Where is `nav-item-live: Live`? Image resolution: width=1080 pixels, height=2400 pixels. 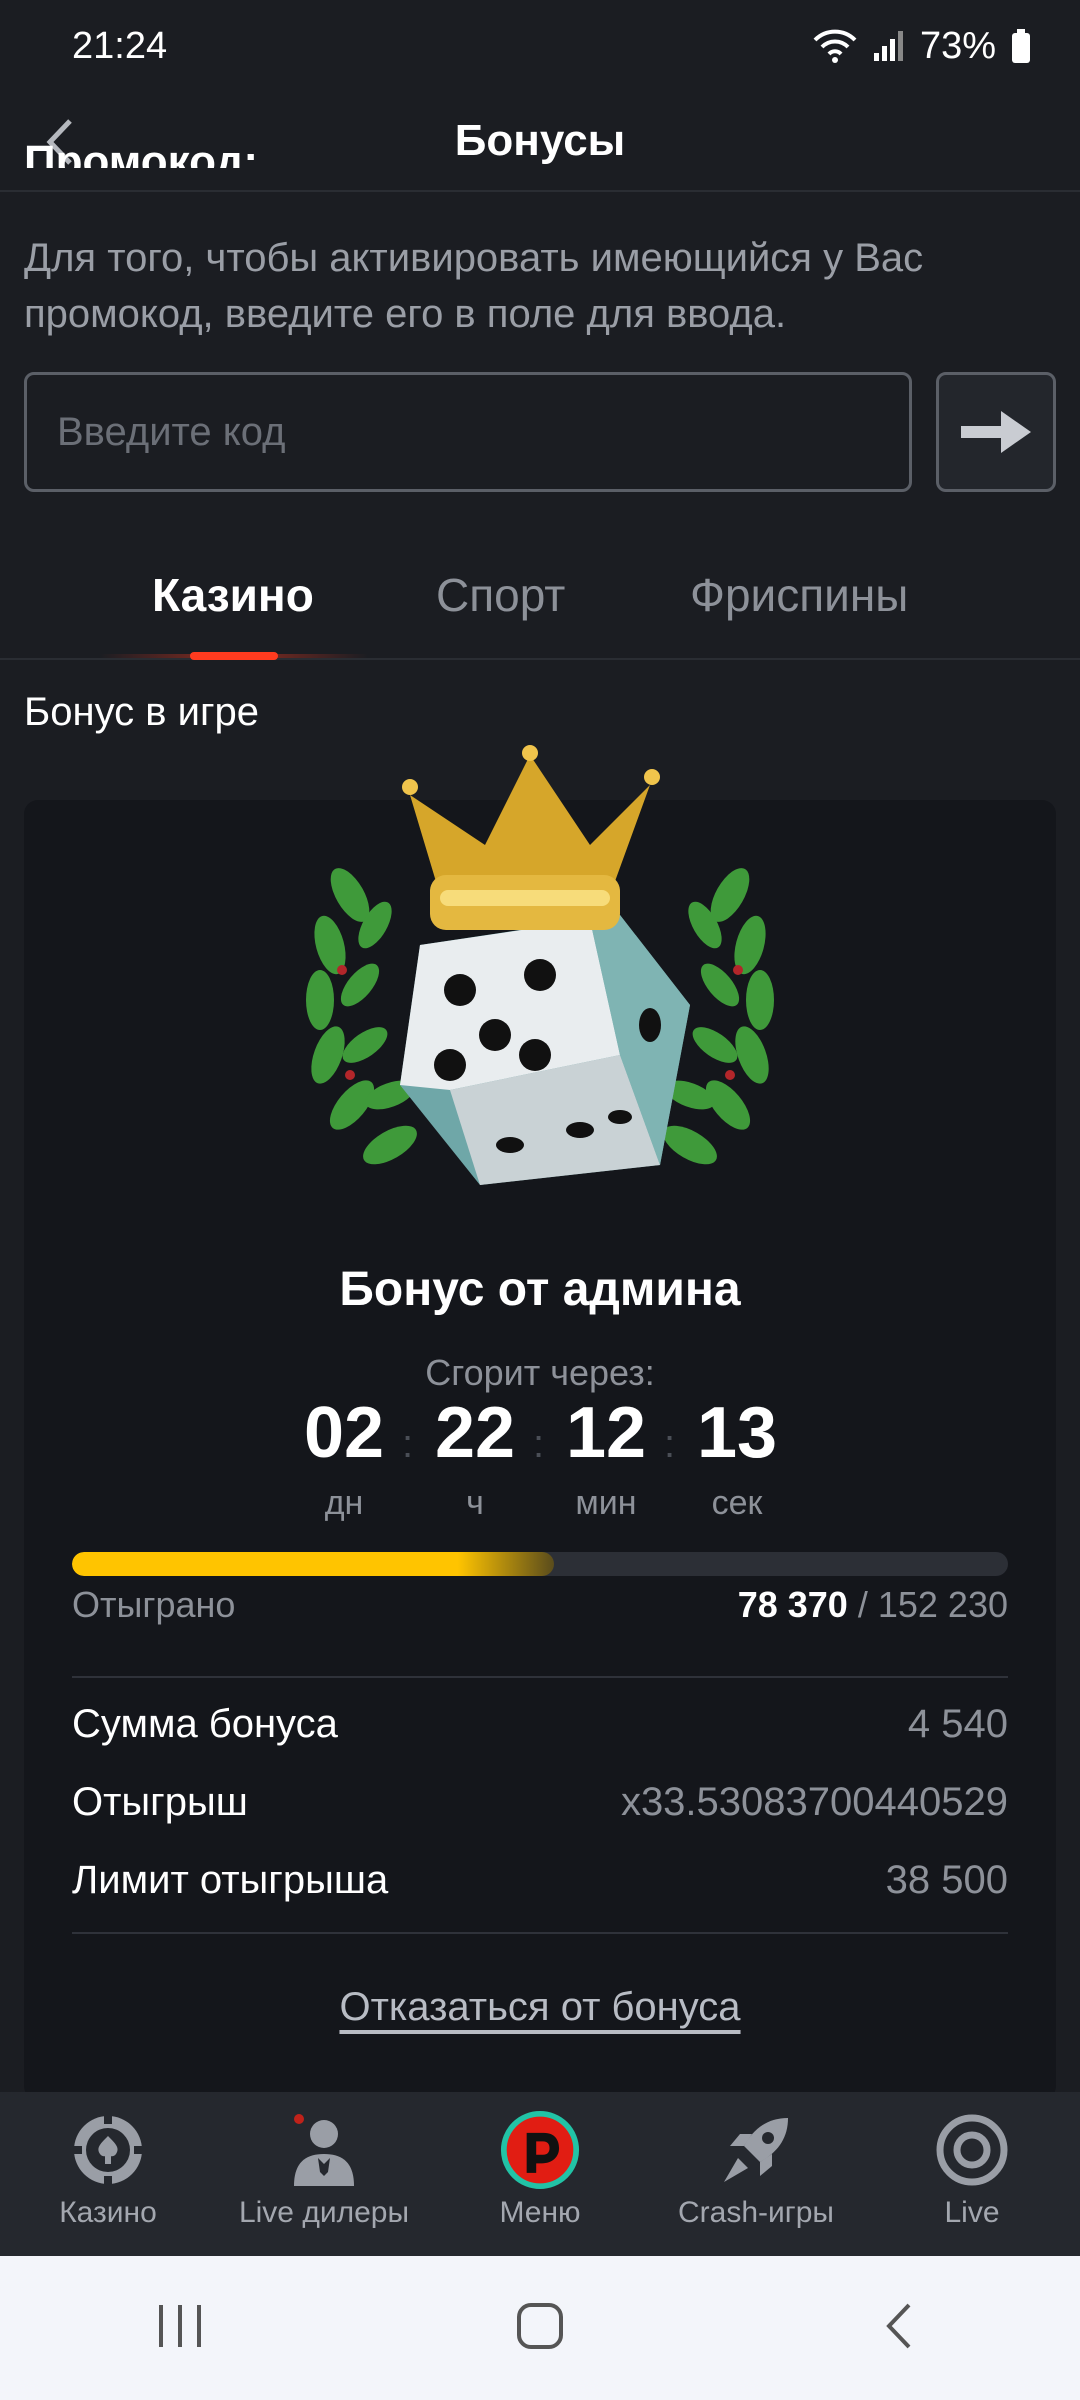
nav-item-live: Live is located at coordinates (972, 2174).